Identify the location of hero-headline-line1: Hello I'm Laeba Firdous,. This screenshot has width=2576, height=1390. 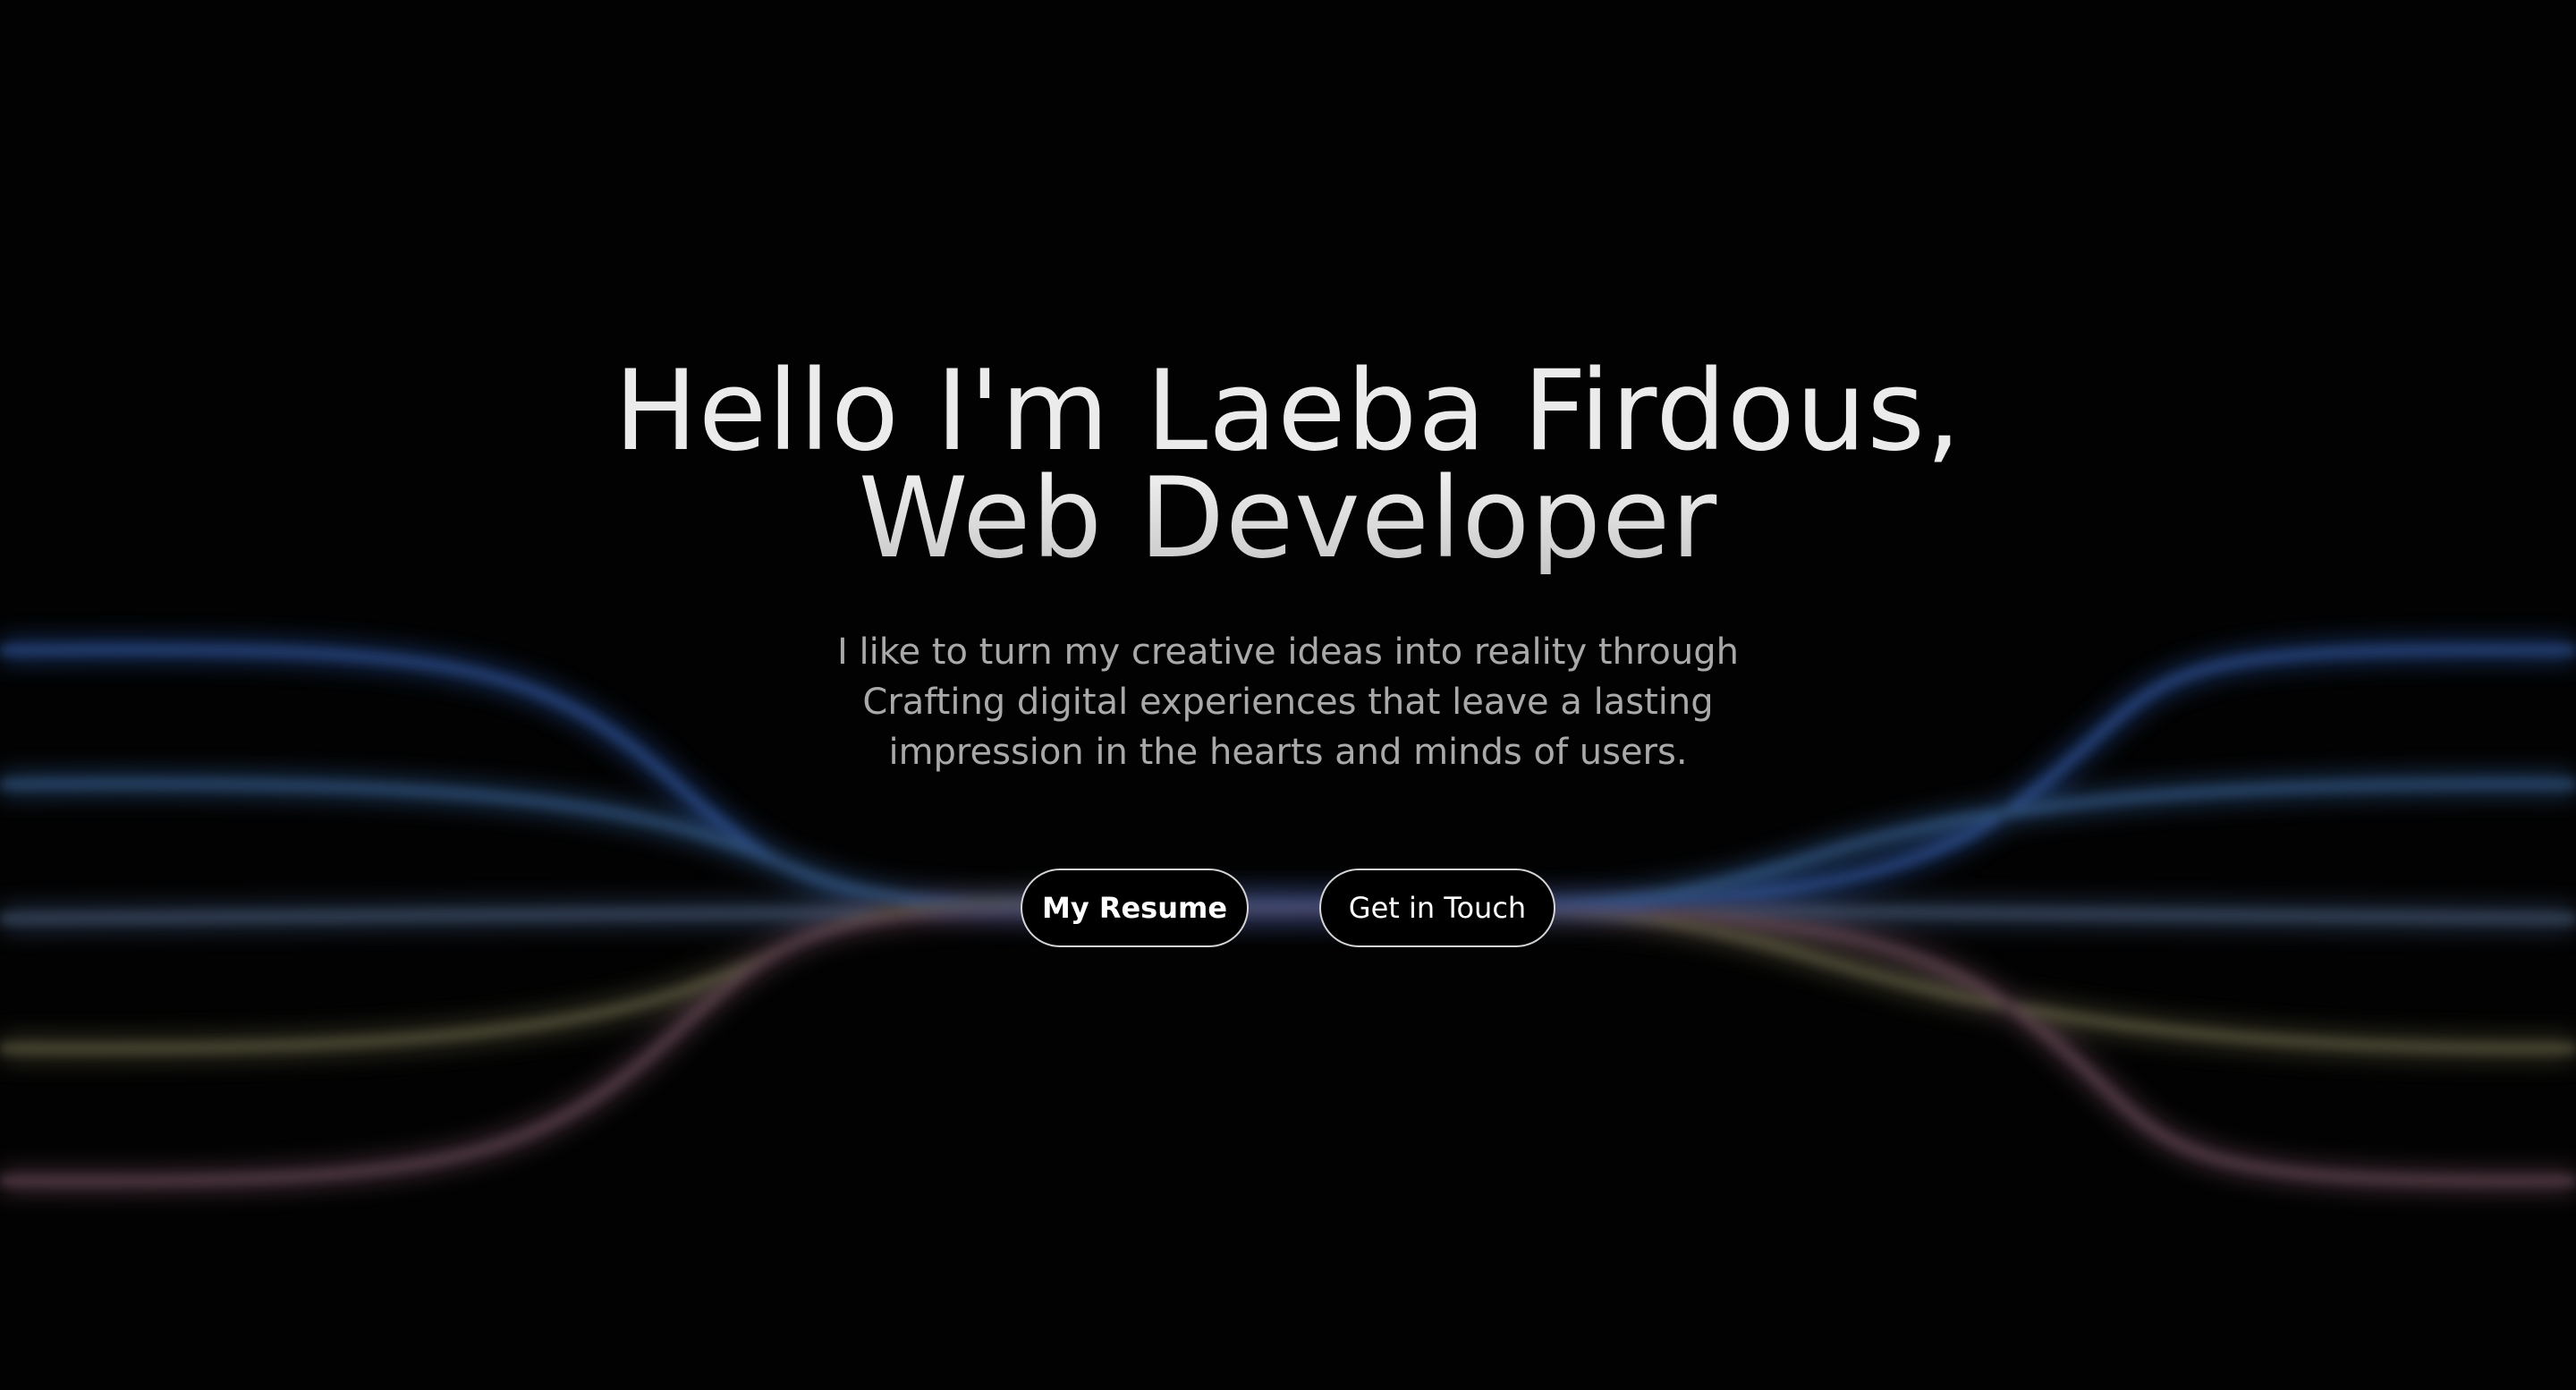
(1288, 411).